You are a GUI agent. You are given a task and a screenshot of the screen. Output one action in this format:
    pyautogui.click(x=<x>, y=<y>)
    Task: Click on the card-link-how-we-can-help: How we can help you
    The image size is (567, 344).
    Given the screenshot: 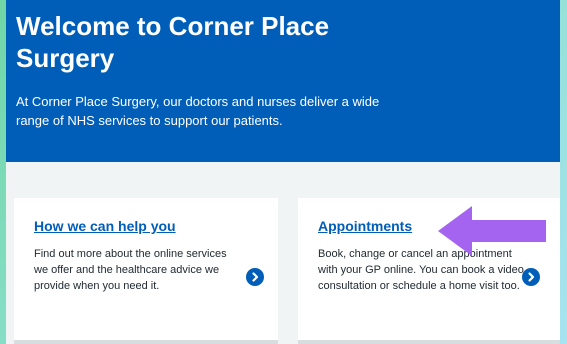 What is the action you would take?
    pyautogui.click(x=105, y=226)
    